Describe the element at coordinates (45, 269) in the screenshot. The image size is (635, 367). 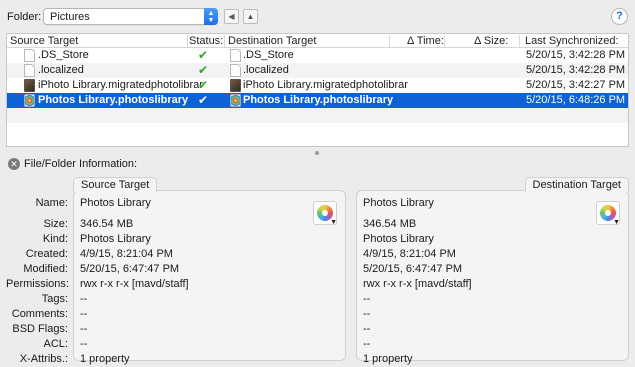
I see `label-modified: Modified:` at that location.